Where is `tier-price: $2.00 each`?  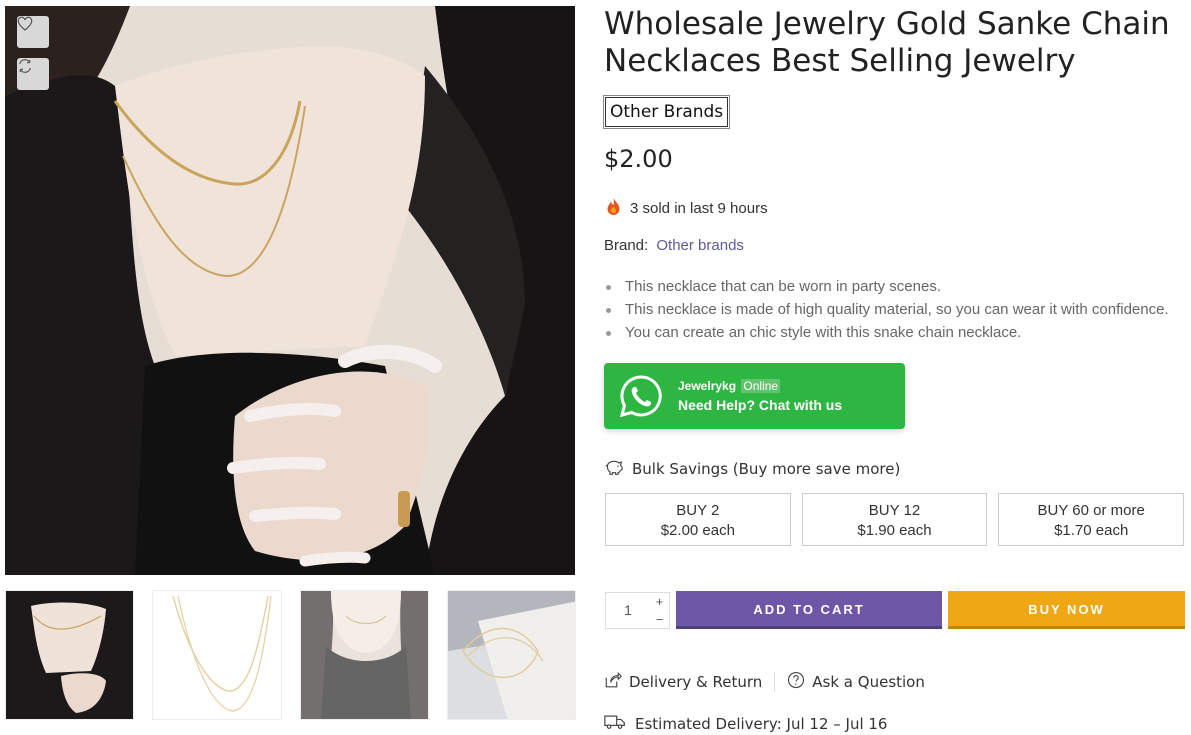
tier-price: $2.00 each is located at coordinates (697, 530).